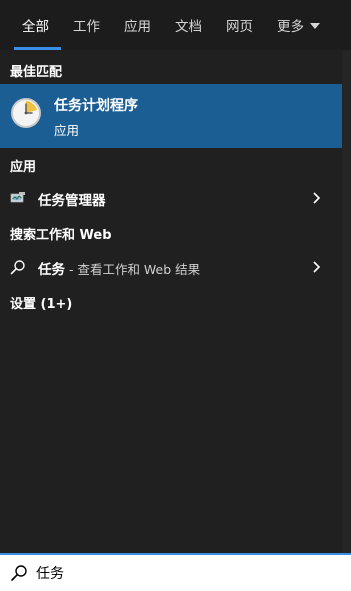 Image resolution: width=351 pixels, height=591 pixels. I want to click on tab-label: 文档, so click(188, 27).